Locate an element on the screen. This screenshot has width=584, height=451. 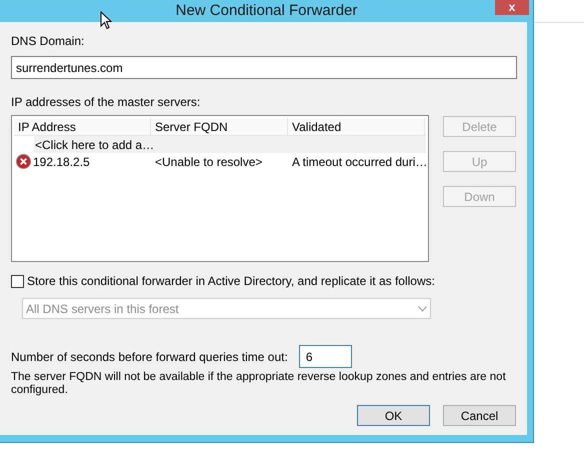
field-label: DNS Domain: is located at coordinates (48, 41).